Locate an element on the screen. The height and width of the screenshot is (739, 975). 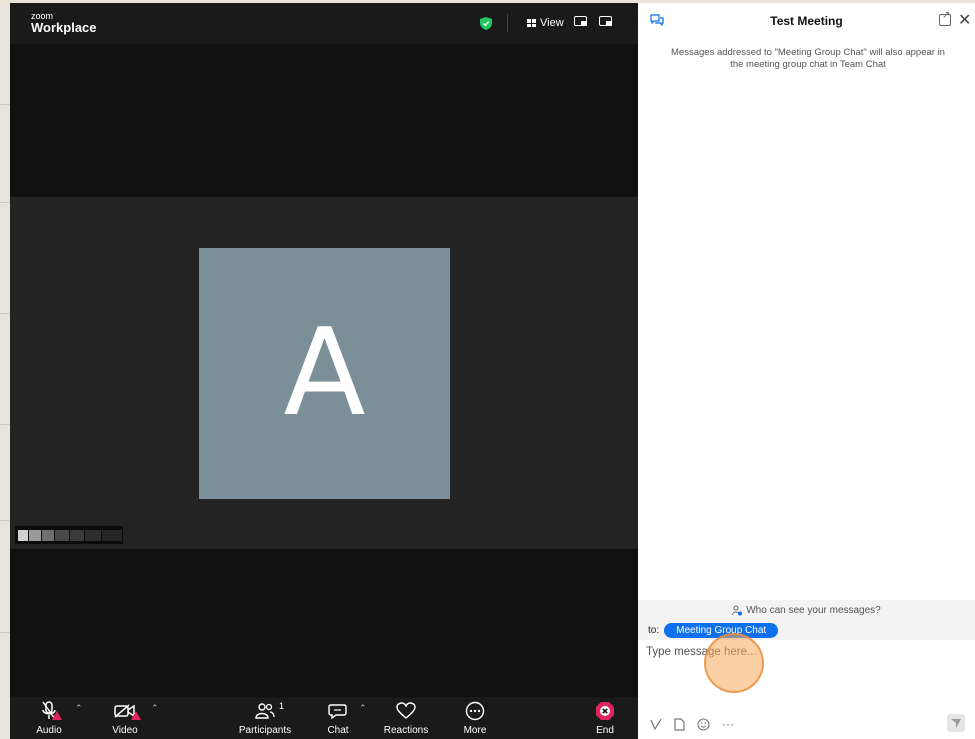
message-input is located at coordinates (806, 652).